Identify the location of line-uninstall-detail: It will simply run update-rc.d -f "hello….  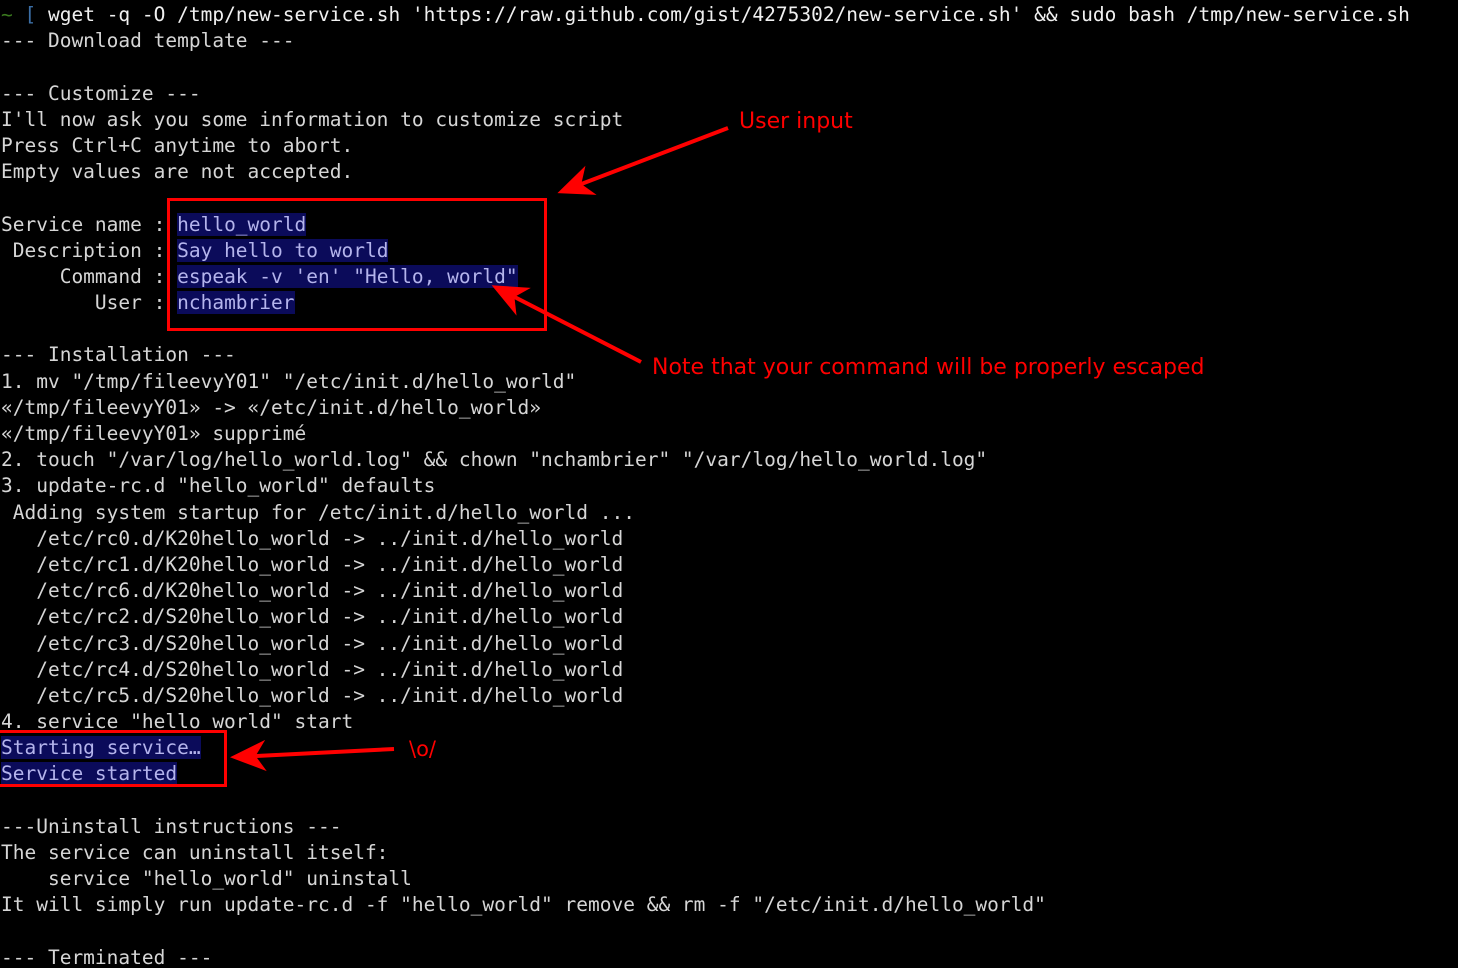
(523, 905).